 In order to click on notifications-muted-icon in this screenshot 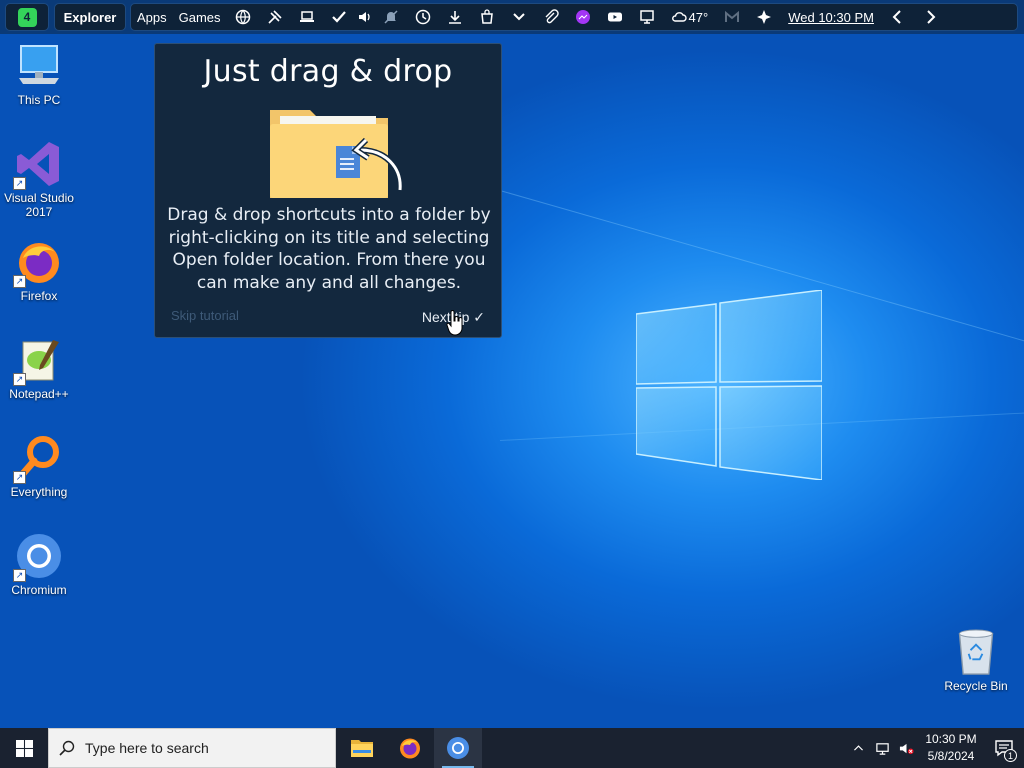, I will do `click(391, 17)`.